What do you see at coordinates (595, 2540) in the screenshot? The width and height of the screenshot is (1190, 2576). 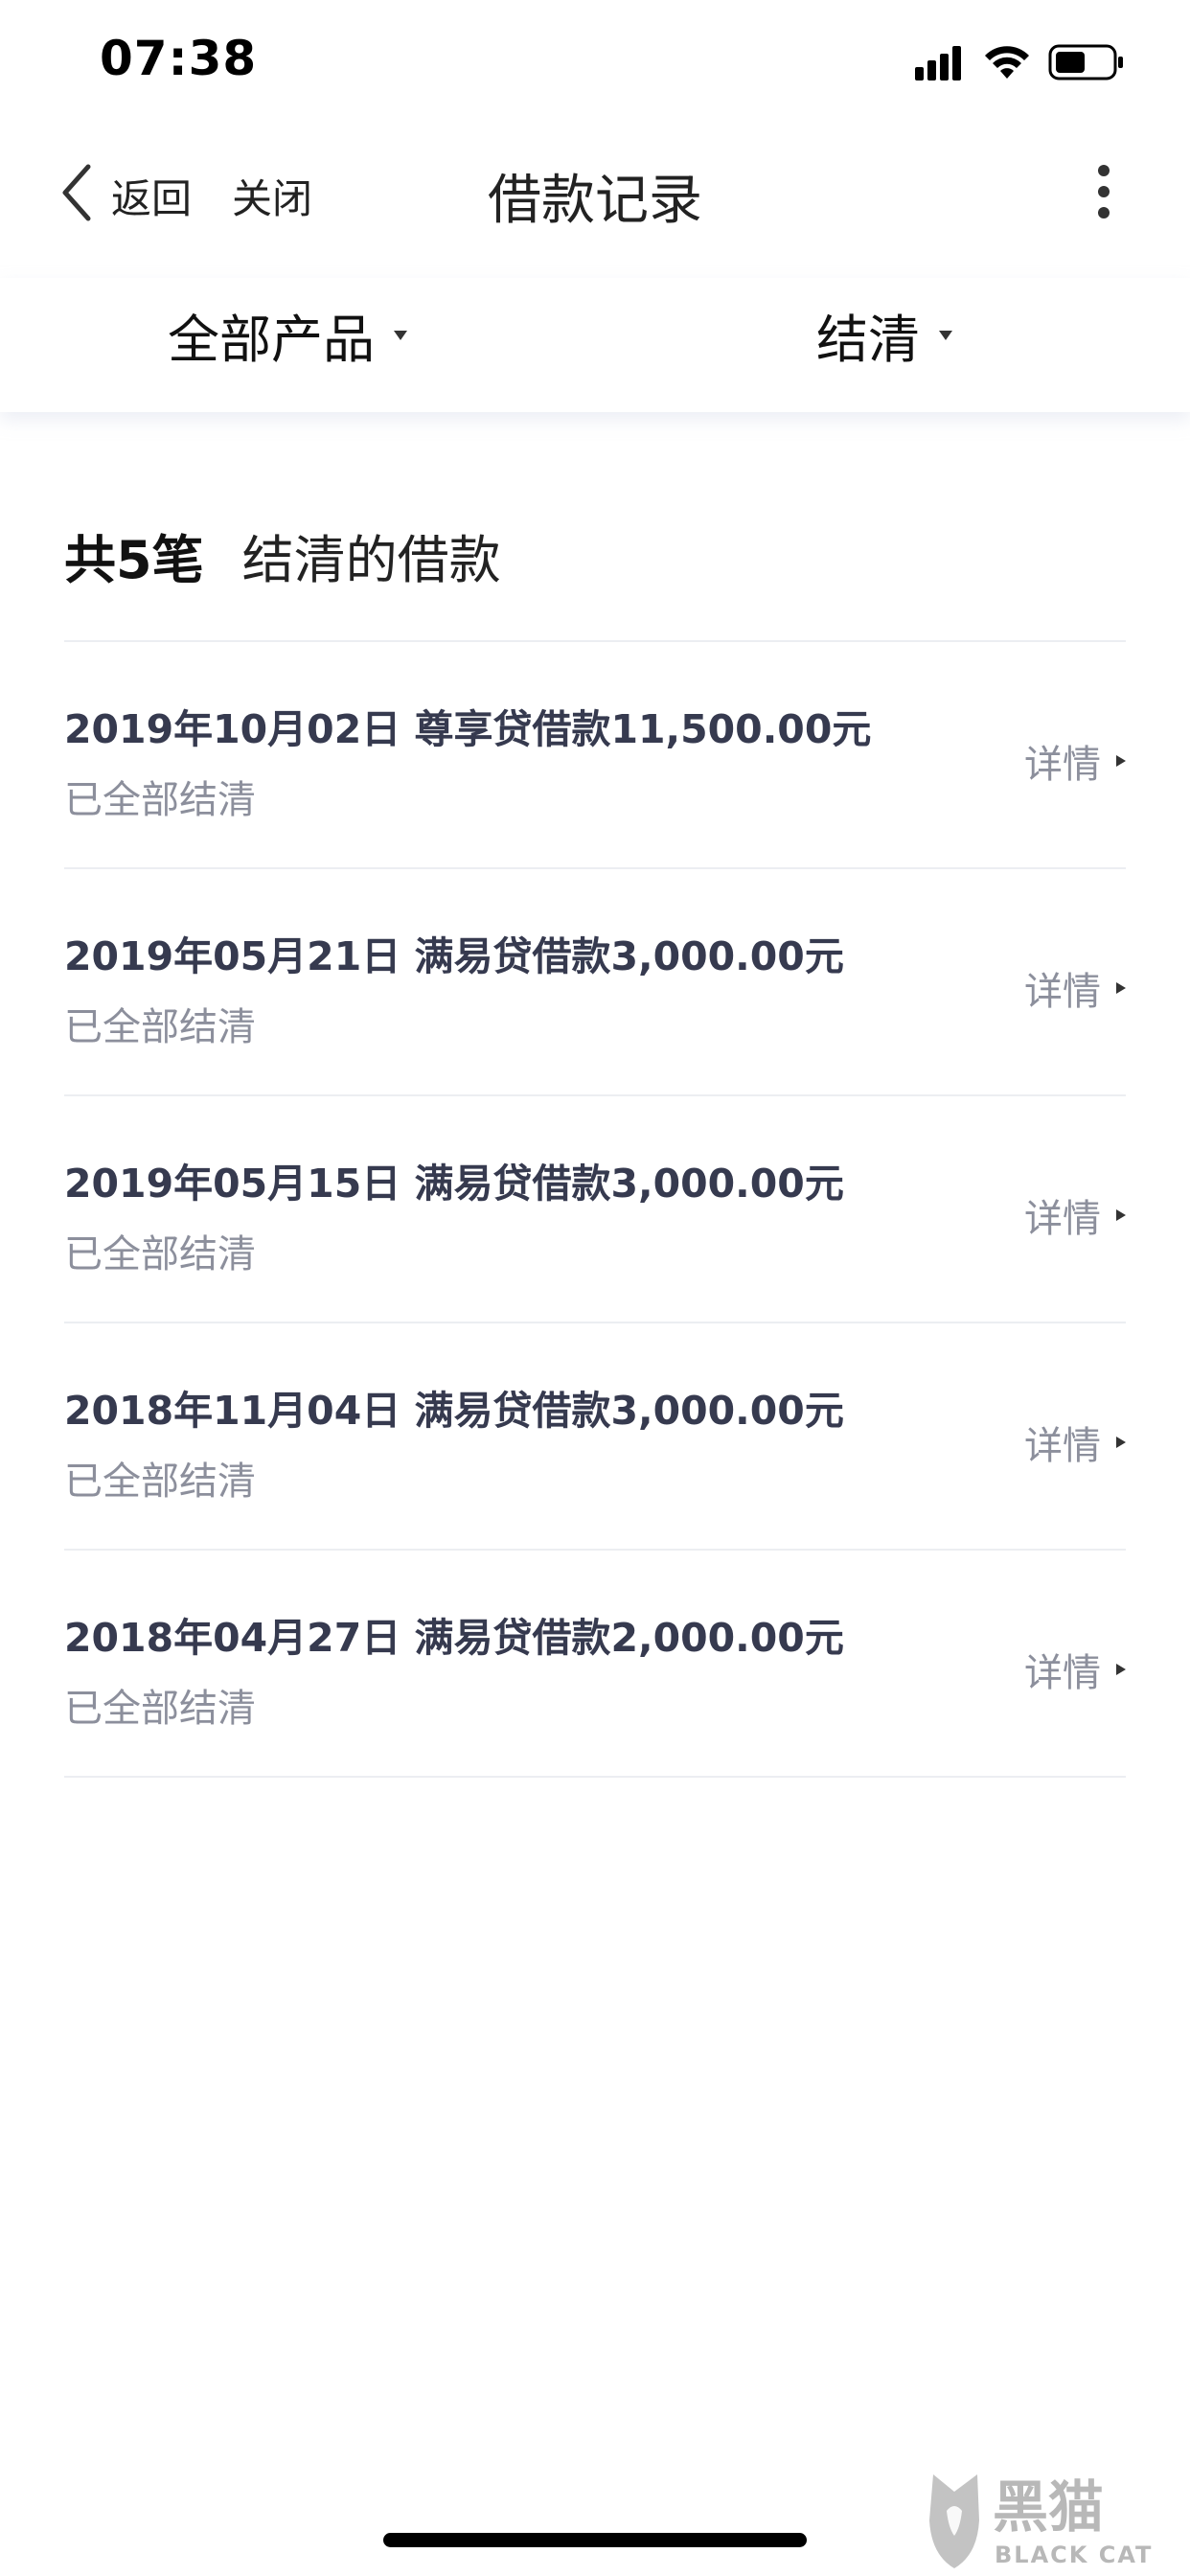 I see `home-indicator` at bounding box center [595, 2540].